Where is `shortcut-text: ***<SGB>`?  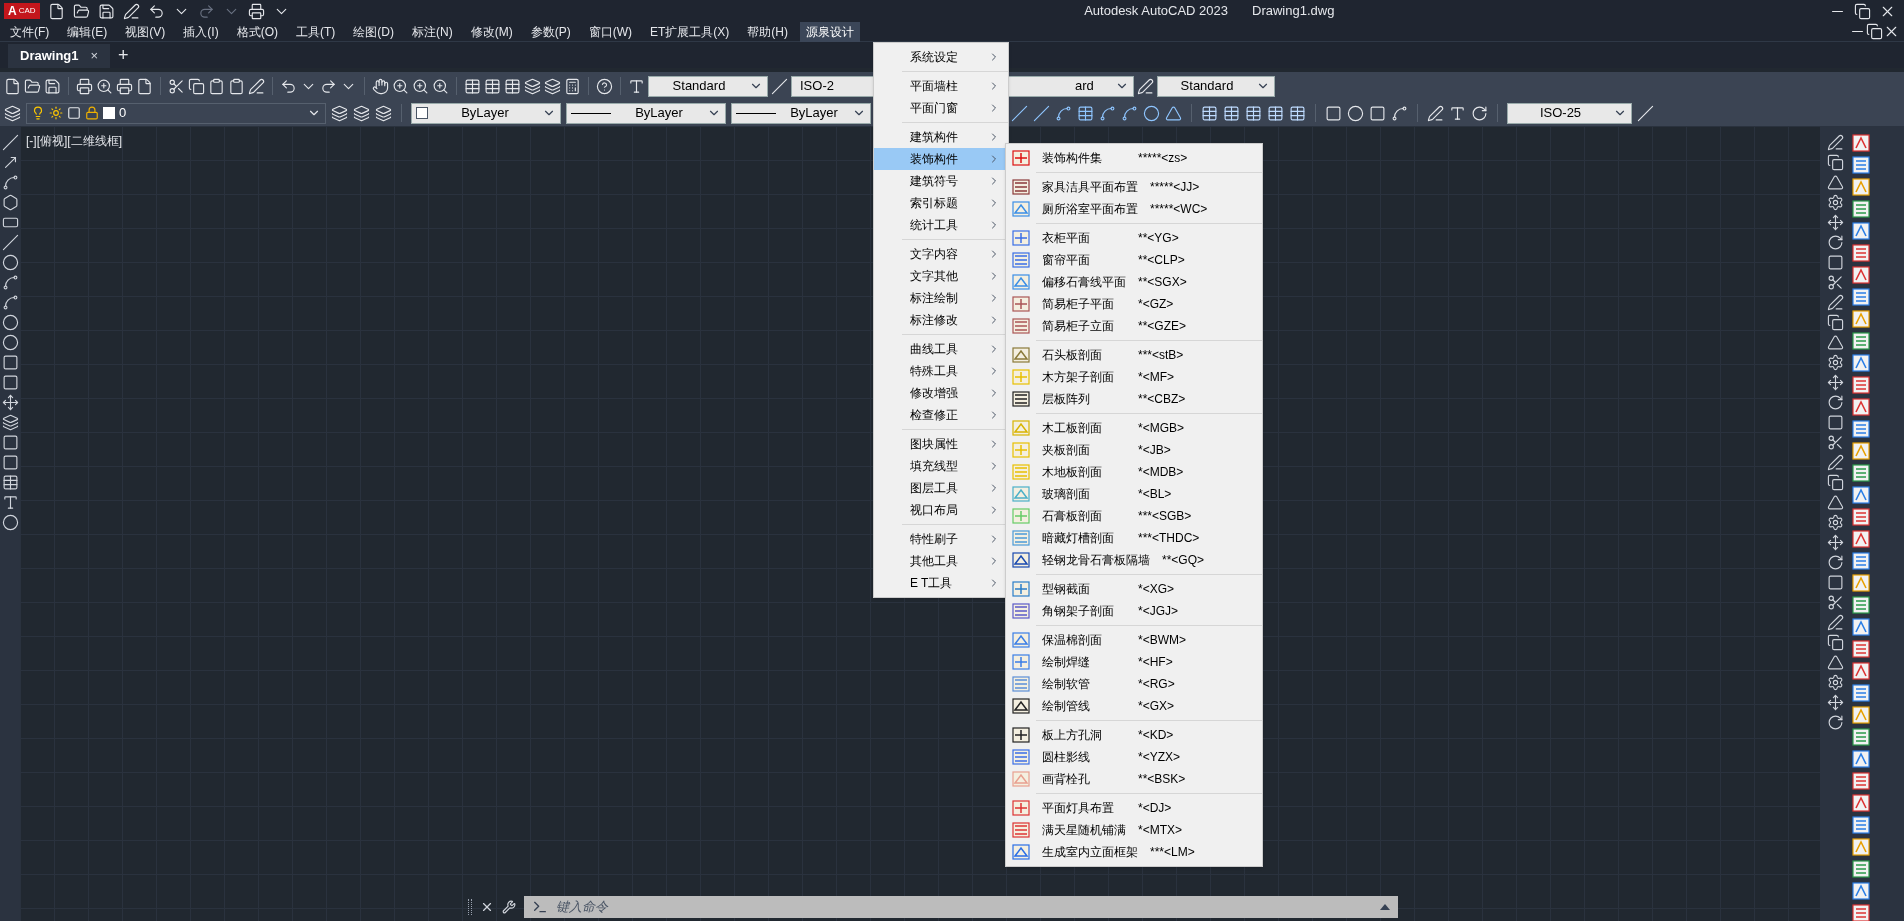 shortcut-text: ***<SGB> is located at coordinates (1165, 516).